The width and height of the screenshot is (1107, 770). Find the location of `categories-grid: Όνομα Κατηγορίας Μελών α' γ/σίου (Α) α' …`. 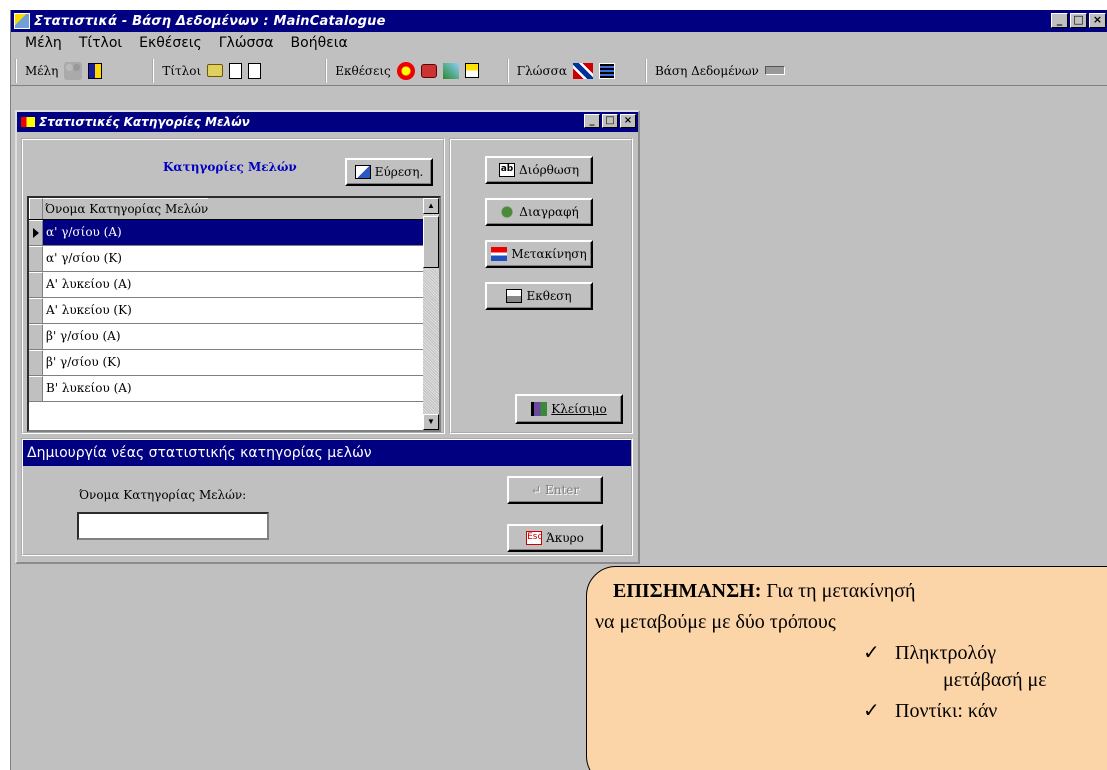

categories-grid: Όνομα Κατηγορίας Μελών α' γ/σίου (Α) α' … is located at coordinates (234, 314).